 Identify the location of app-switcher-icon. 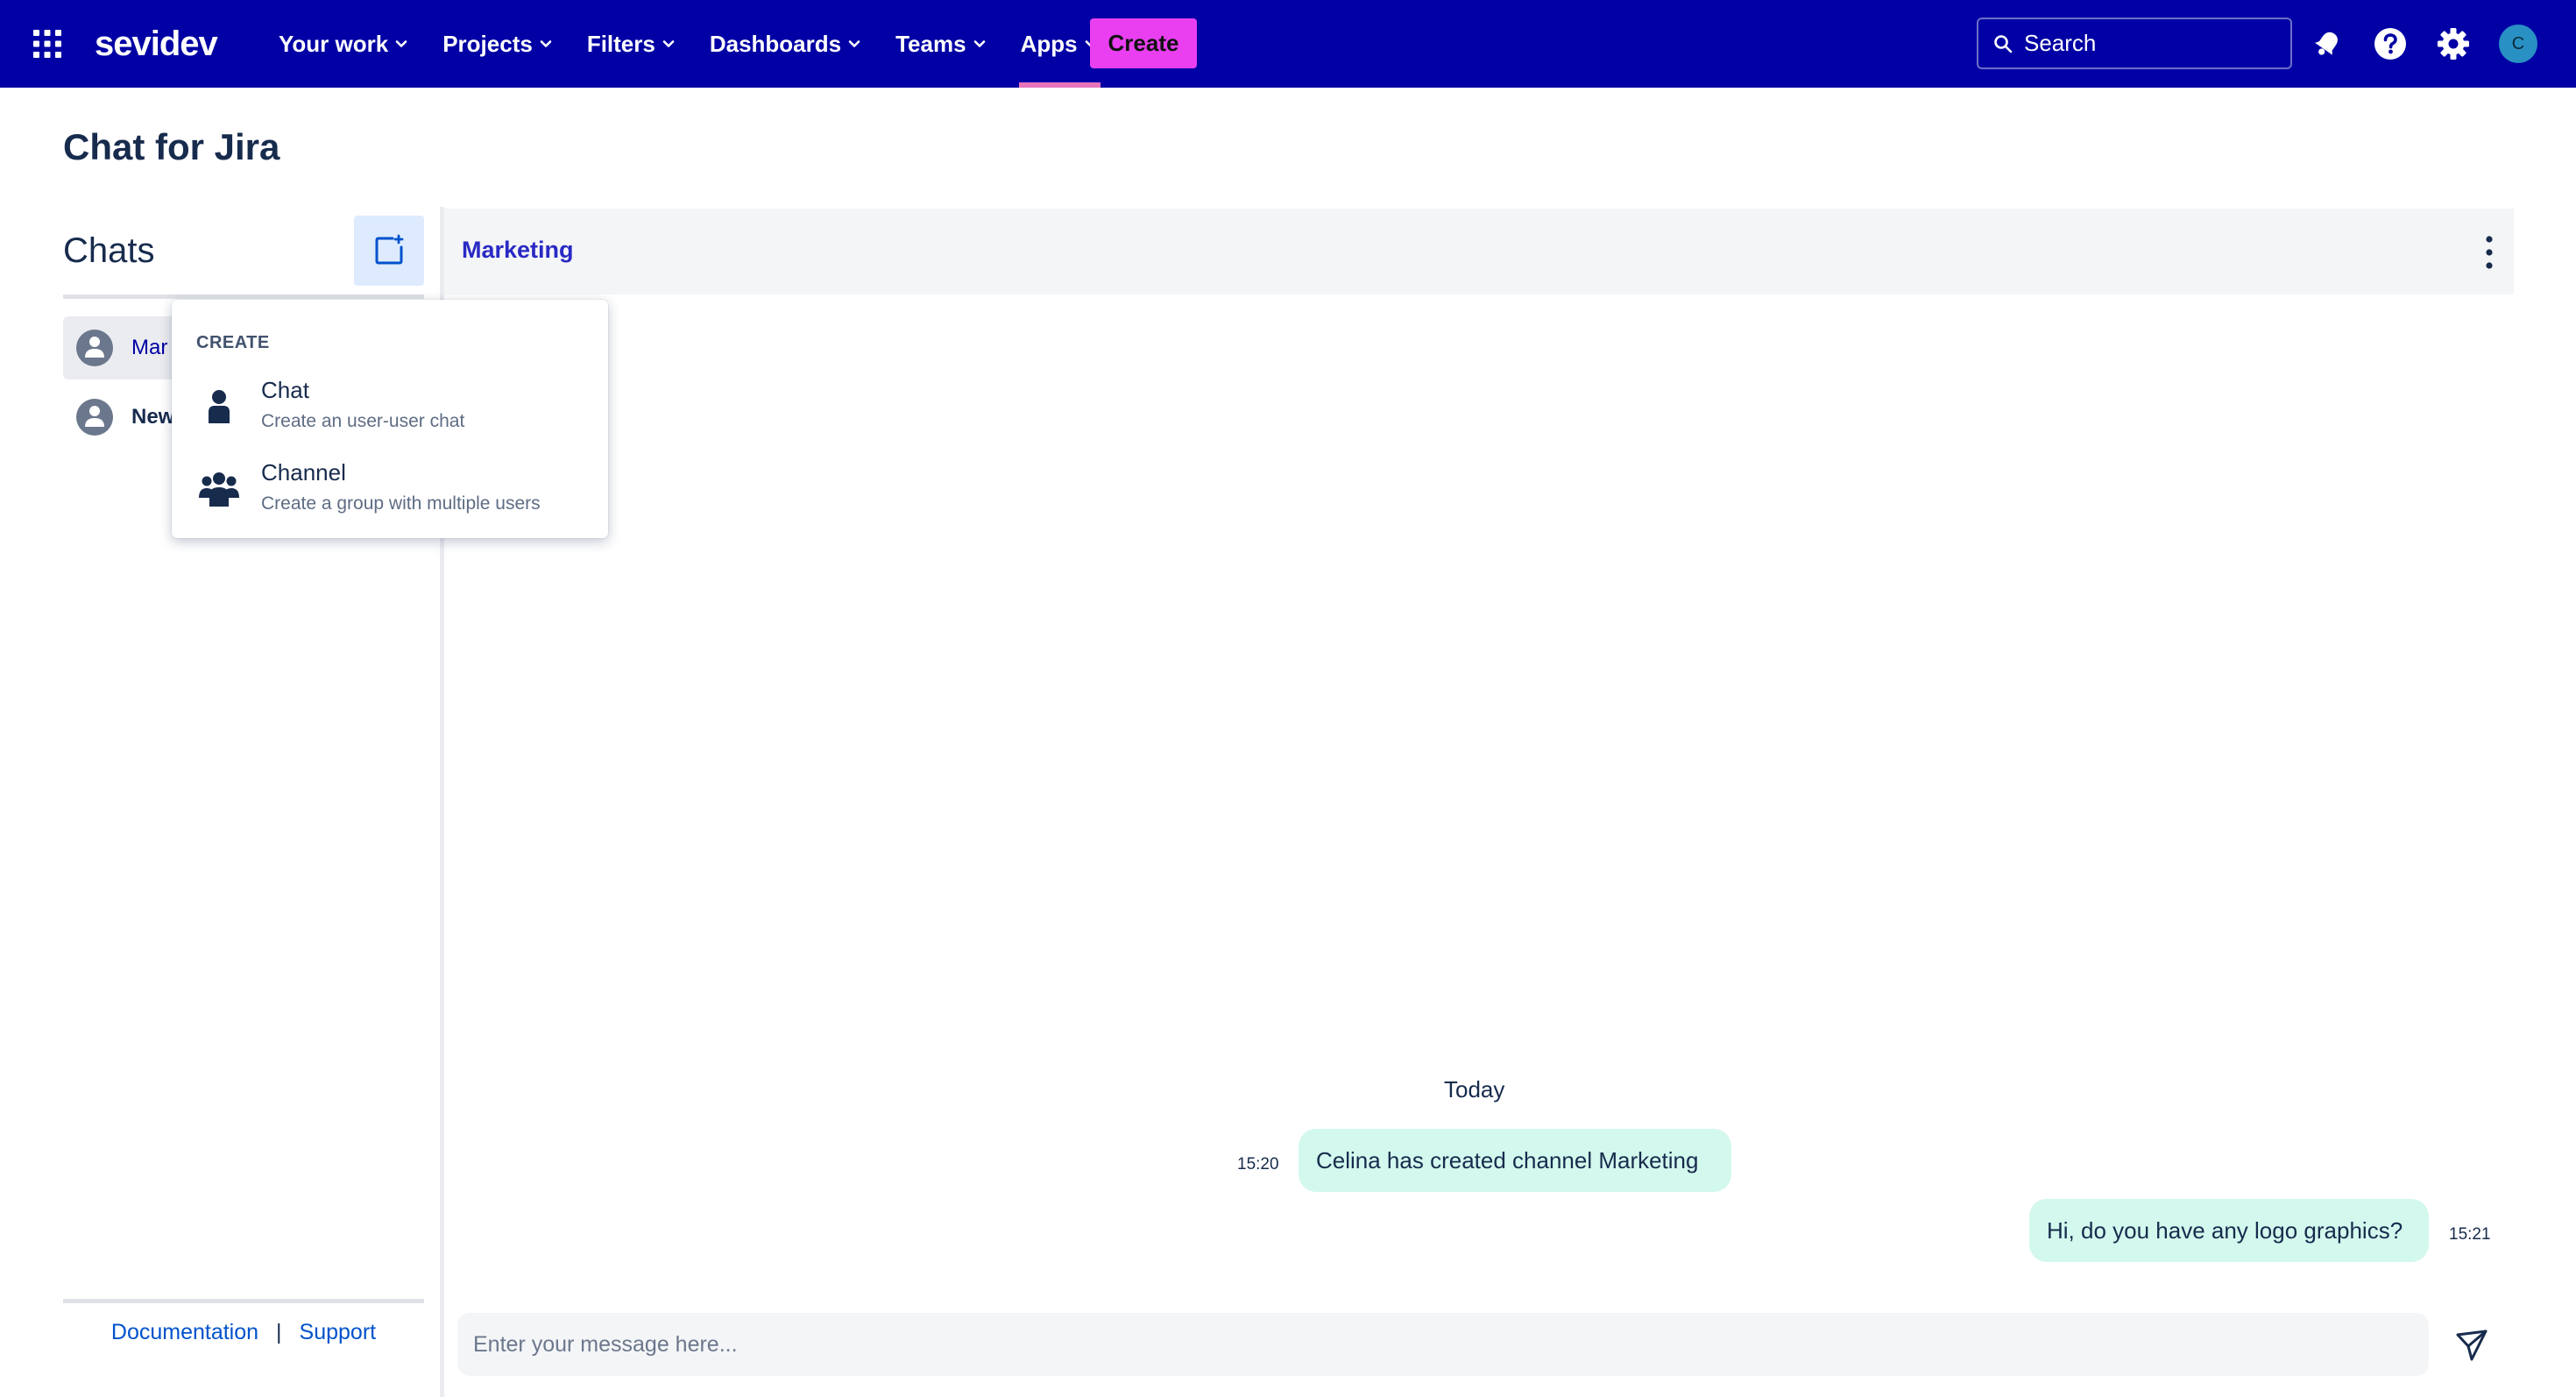
(47, 44).